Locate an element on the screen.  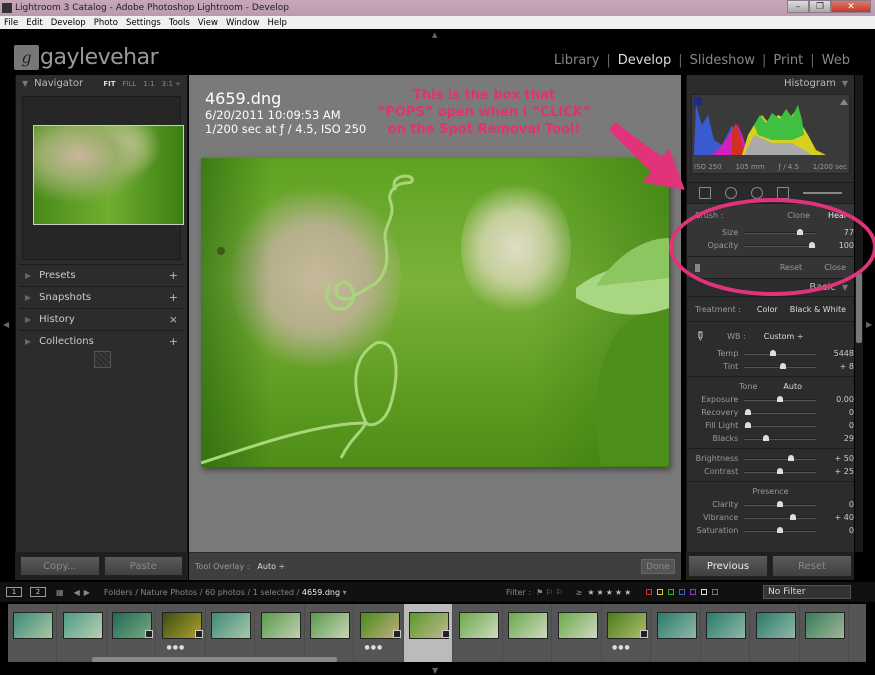
color-label-blue is located at coordinates (682, 592).